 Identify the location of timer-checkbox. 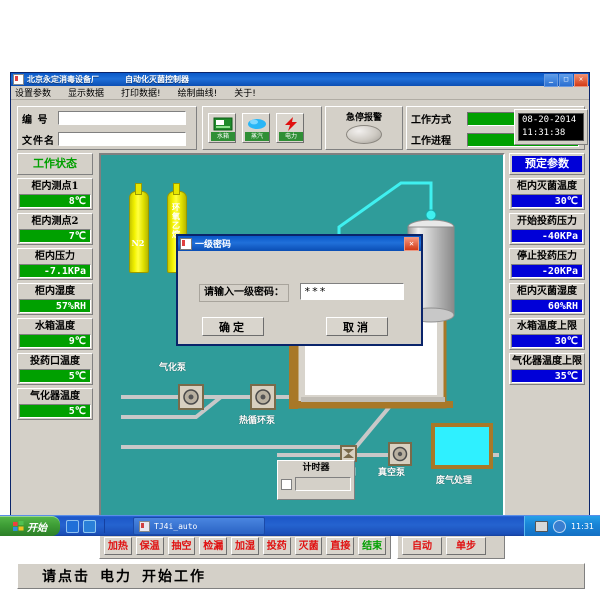
(286, 484).